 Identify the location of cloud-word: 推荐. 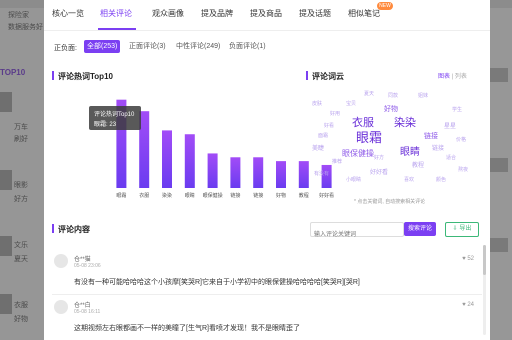
(337, 162).